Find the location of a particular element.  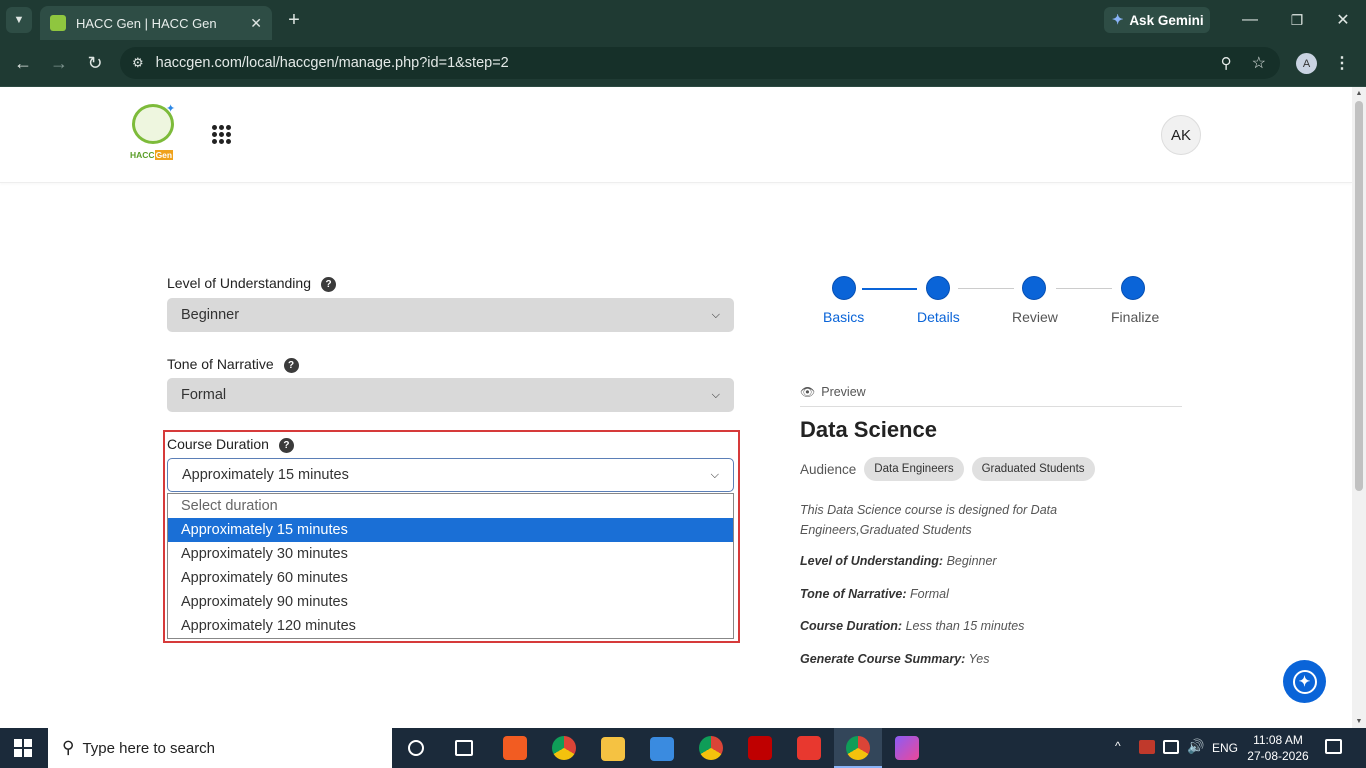

mail-icon is located at coordinates (662, 749).